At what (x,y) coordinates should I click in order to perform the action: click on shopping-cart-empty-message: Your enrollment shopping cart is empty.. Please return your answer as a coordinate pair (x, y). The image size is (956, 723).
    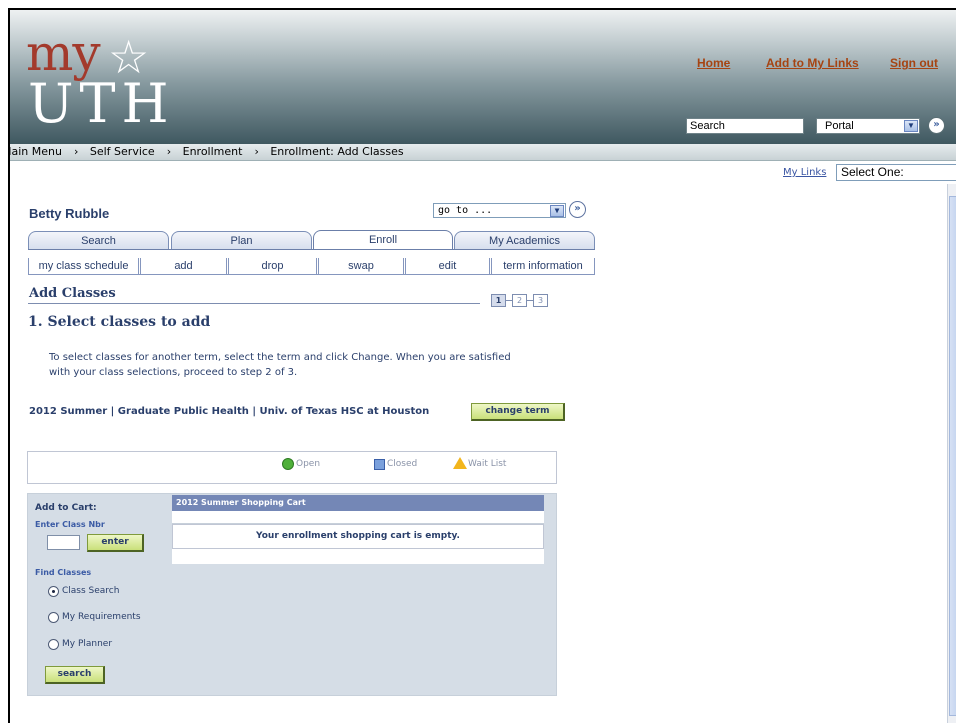
    Looking at the image, I should click on (358, 536).